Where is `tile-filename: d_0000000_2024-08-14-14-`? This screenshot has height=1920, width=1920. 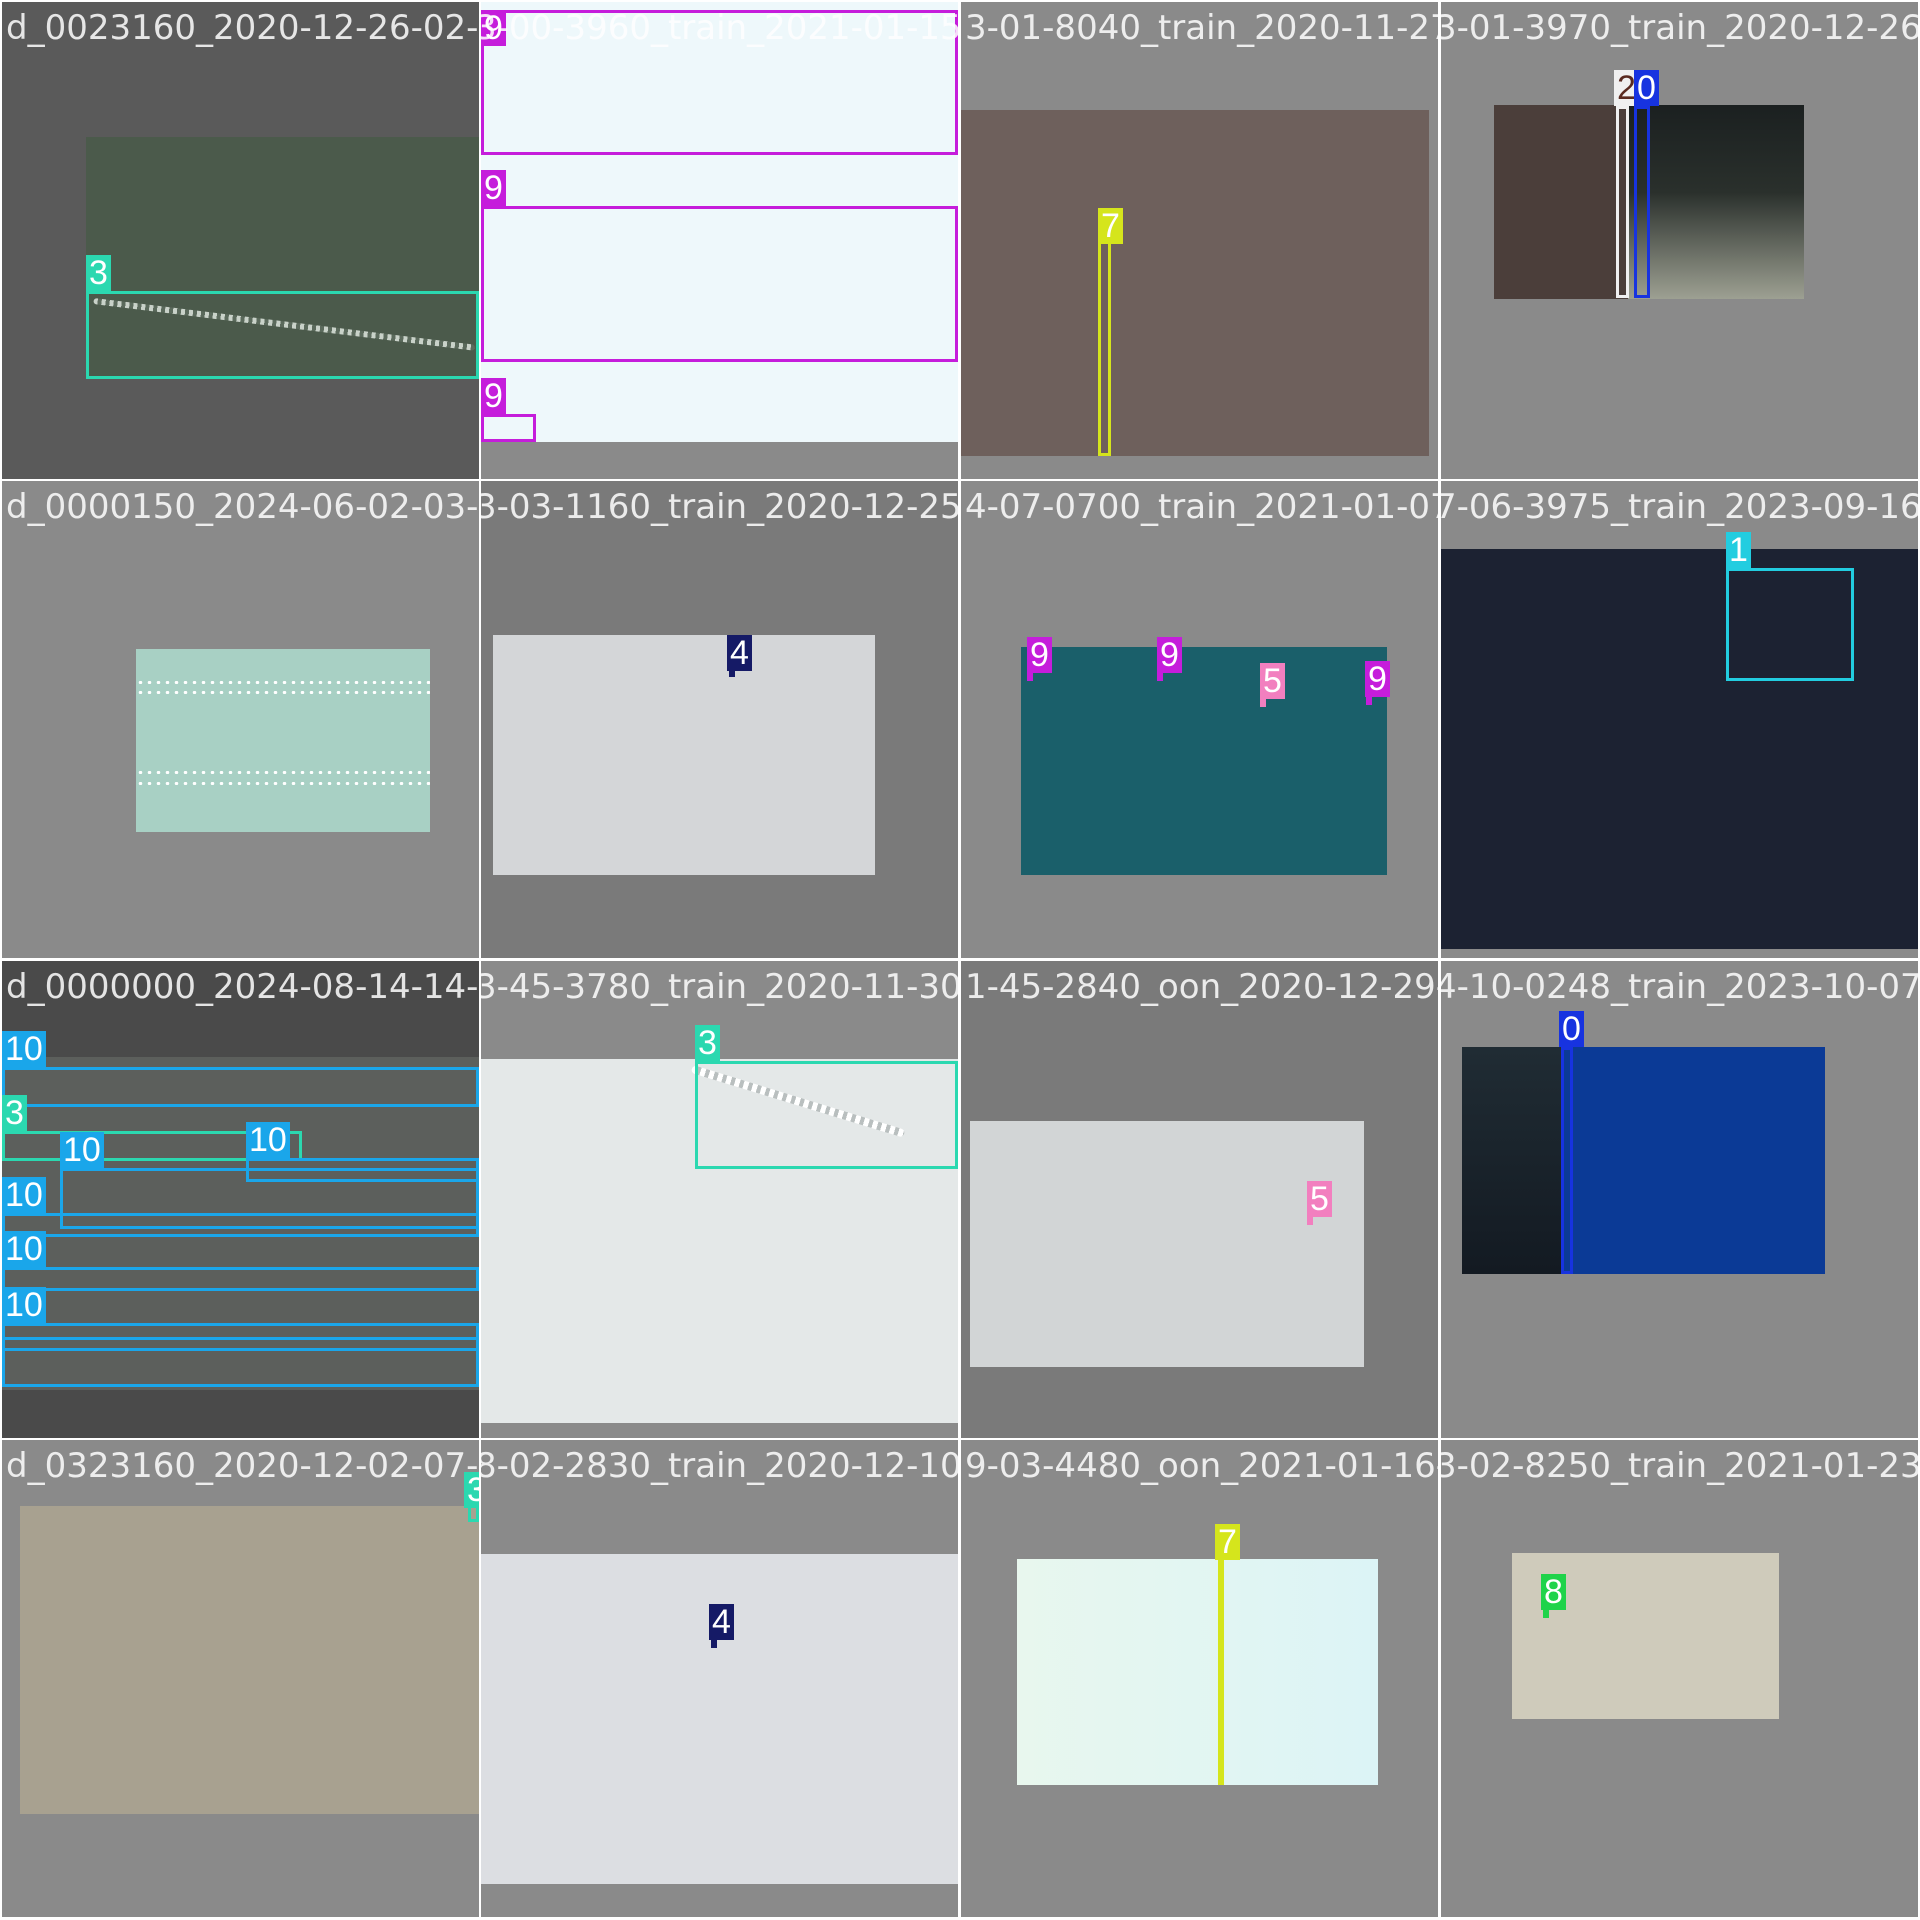
tile-filename: d_0000000_2024-08-14-14- is located at coordinates (242, 987).